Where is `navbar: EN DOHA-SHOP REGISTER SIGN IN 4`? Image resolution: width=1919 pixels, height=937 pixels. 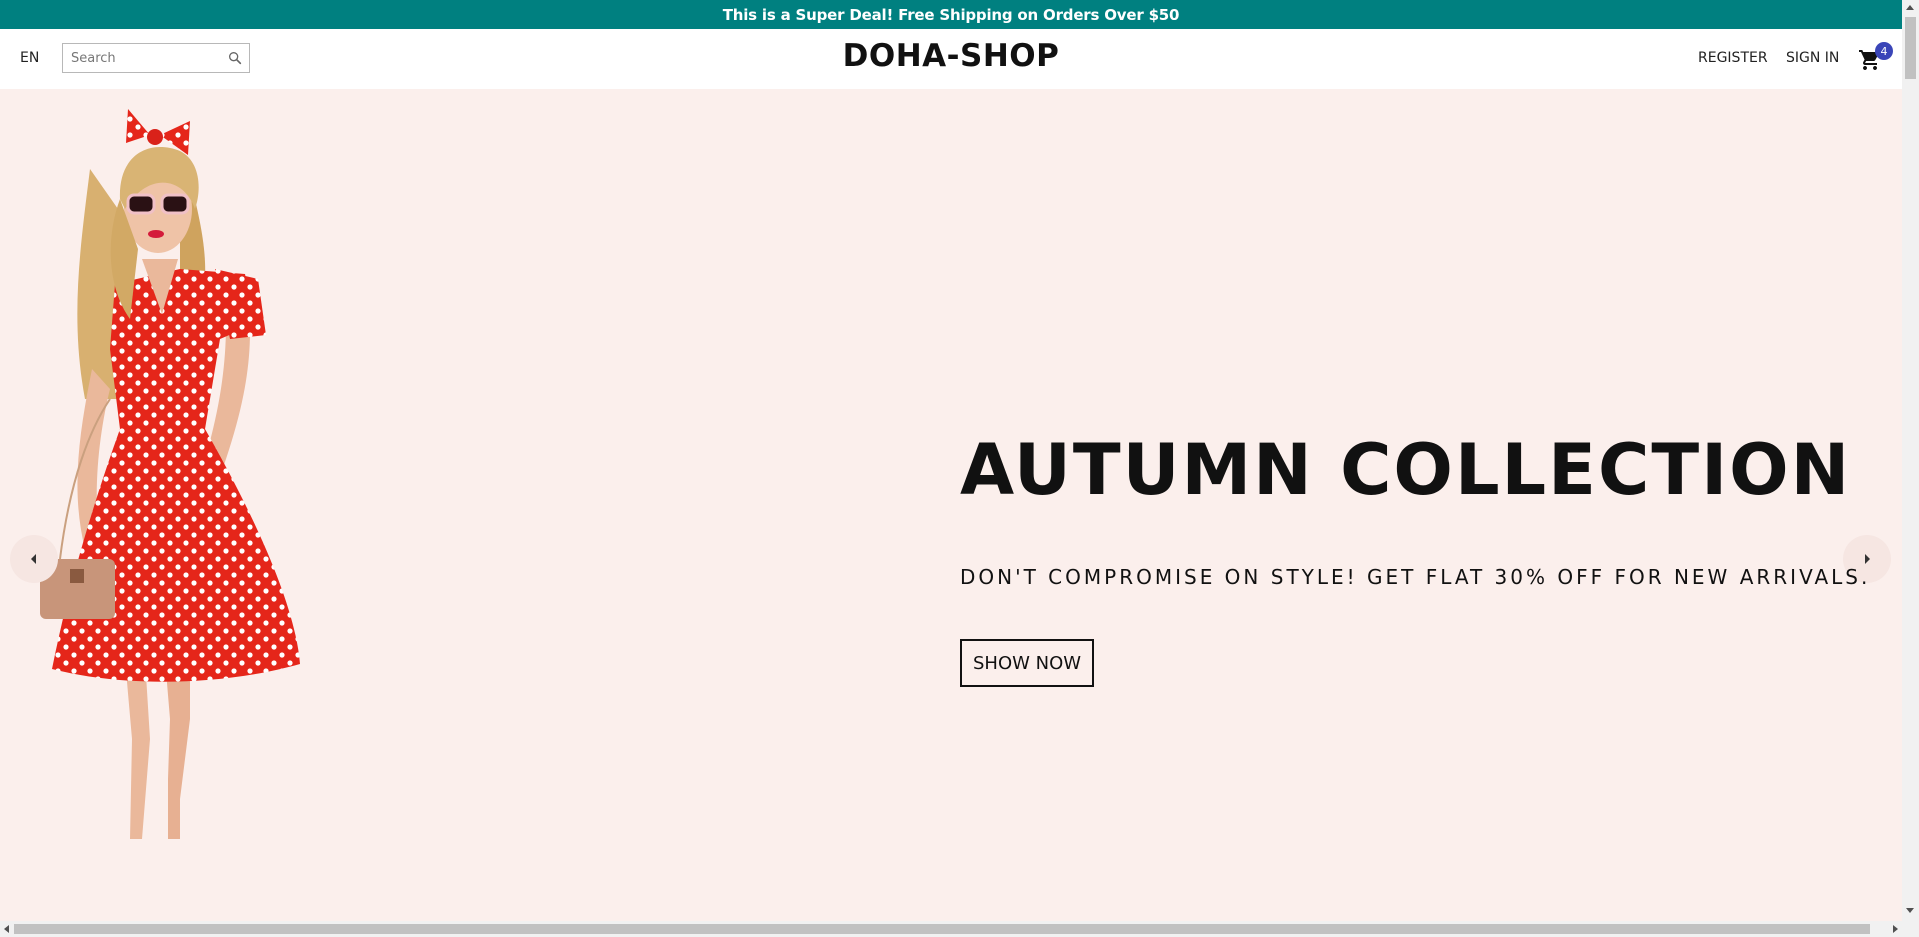
navbar: EN DOHA-SHOP REGISTER SIGN IN 4 is located at coordinates (951, 59).